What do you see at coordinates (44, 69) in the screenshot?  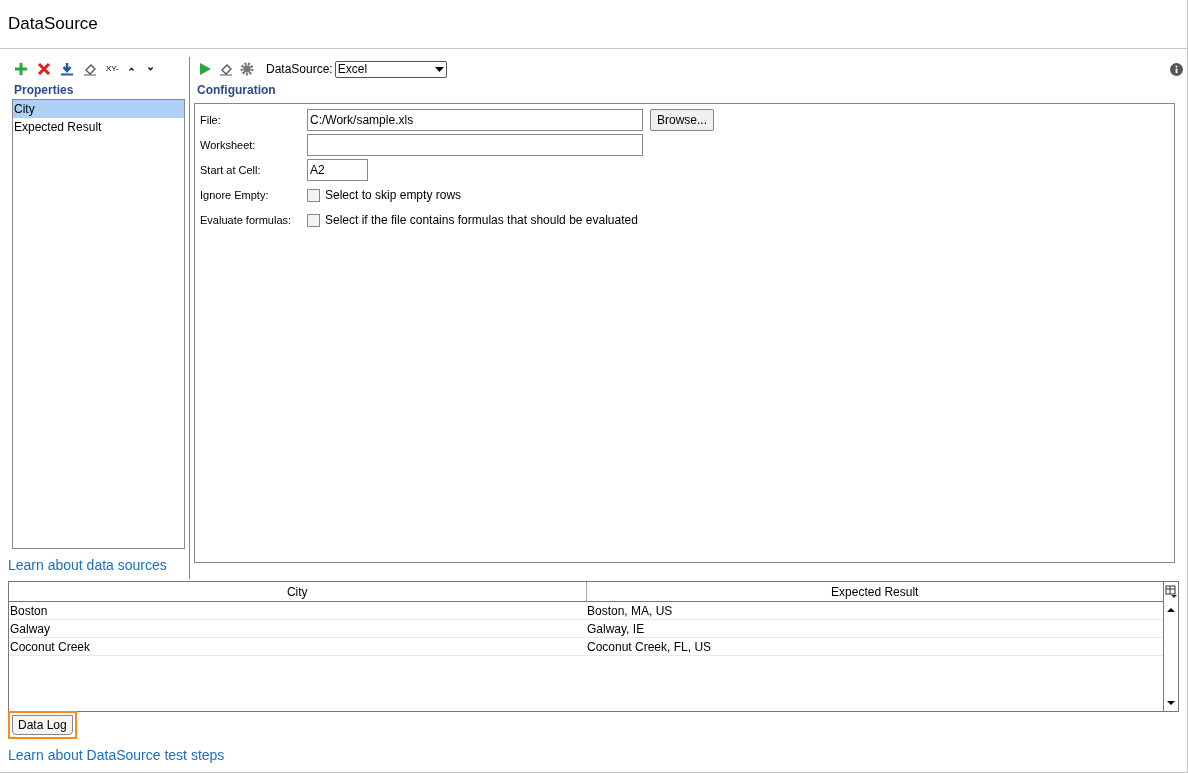 I see `delete-icon` at bounding box center [44, 69].